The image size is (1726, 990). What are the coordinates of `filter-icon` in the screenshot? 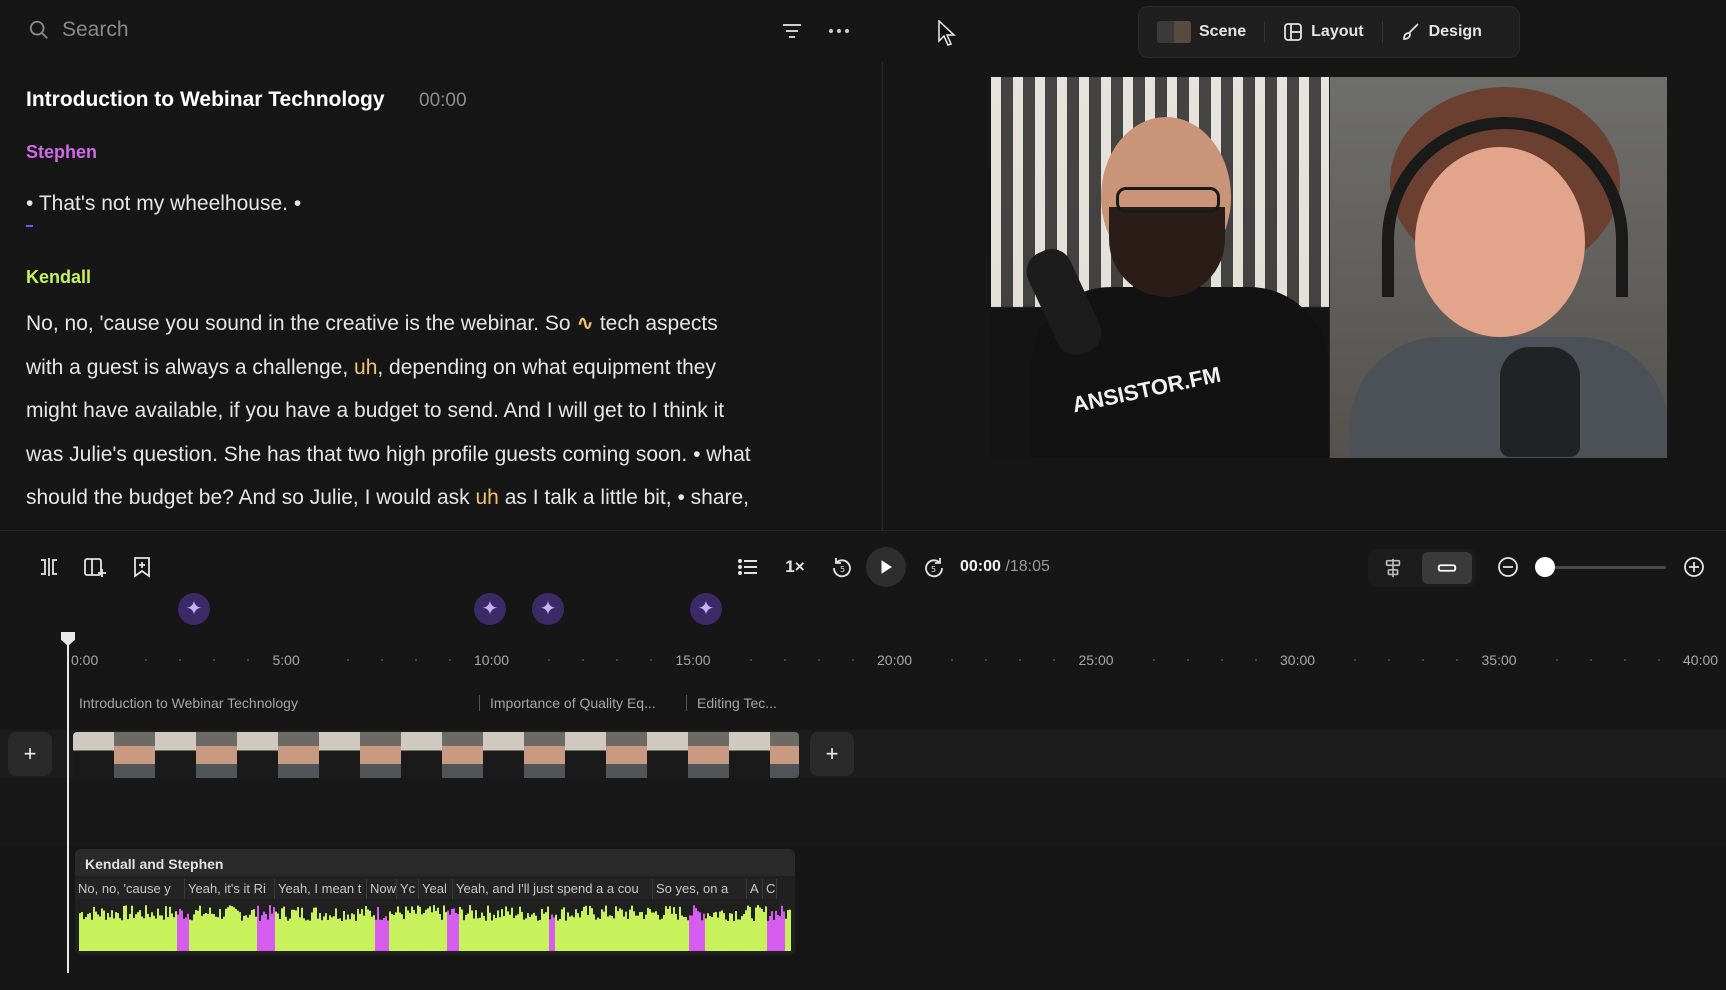 It's located at (792, 31).